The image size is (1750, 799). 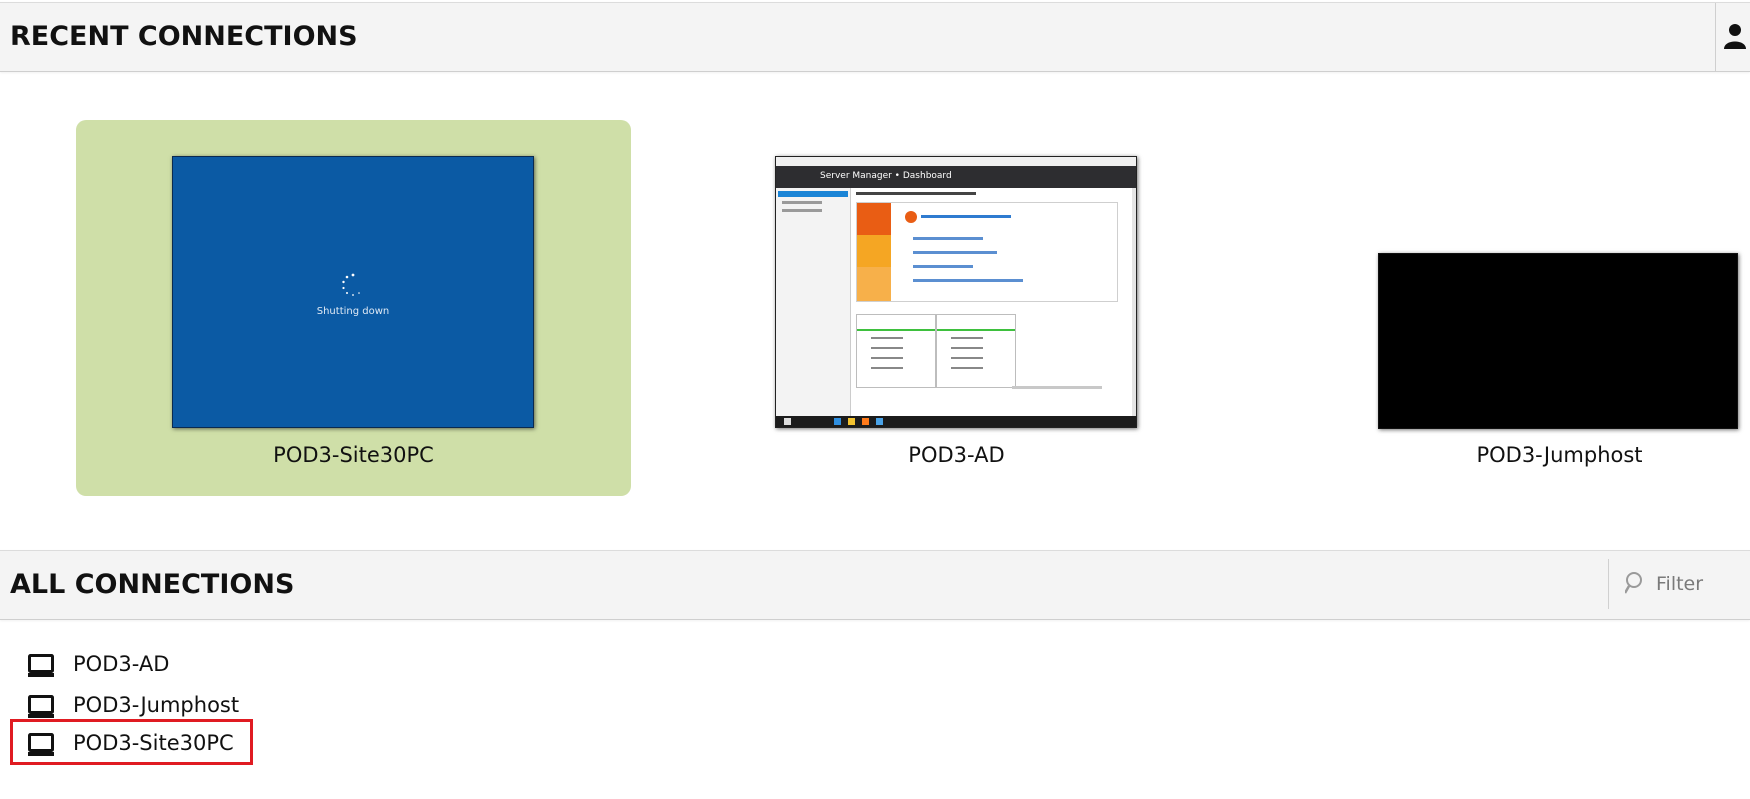 What do you see at coordinates (156, 705) in the screenshot?
I see `connection-label: POD3-Jumphost` at bounding box center [156, 705].